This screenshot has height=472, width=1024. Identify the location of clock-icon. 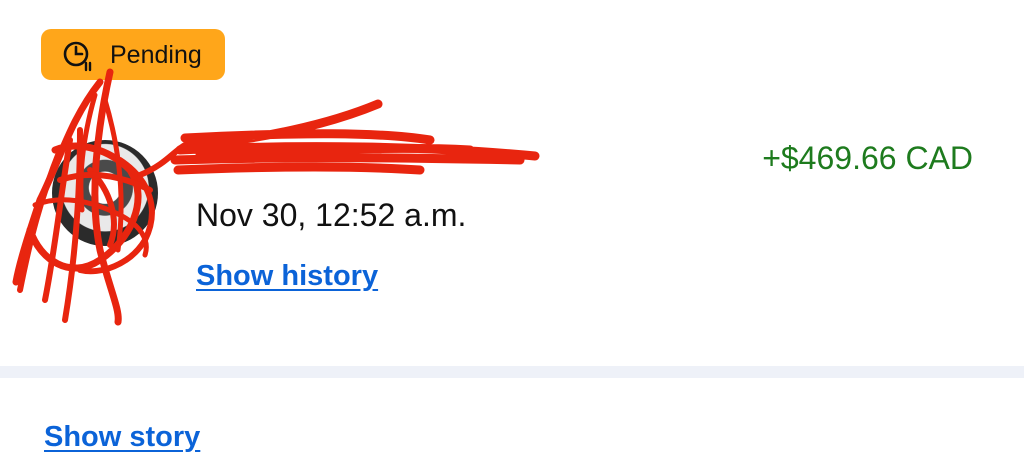
(77, 56).